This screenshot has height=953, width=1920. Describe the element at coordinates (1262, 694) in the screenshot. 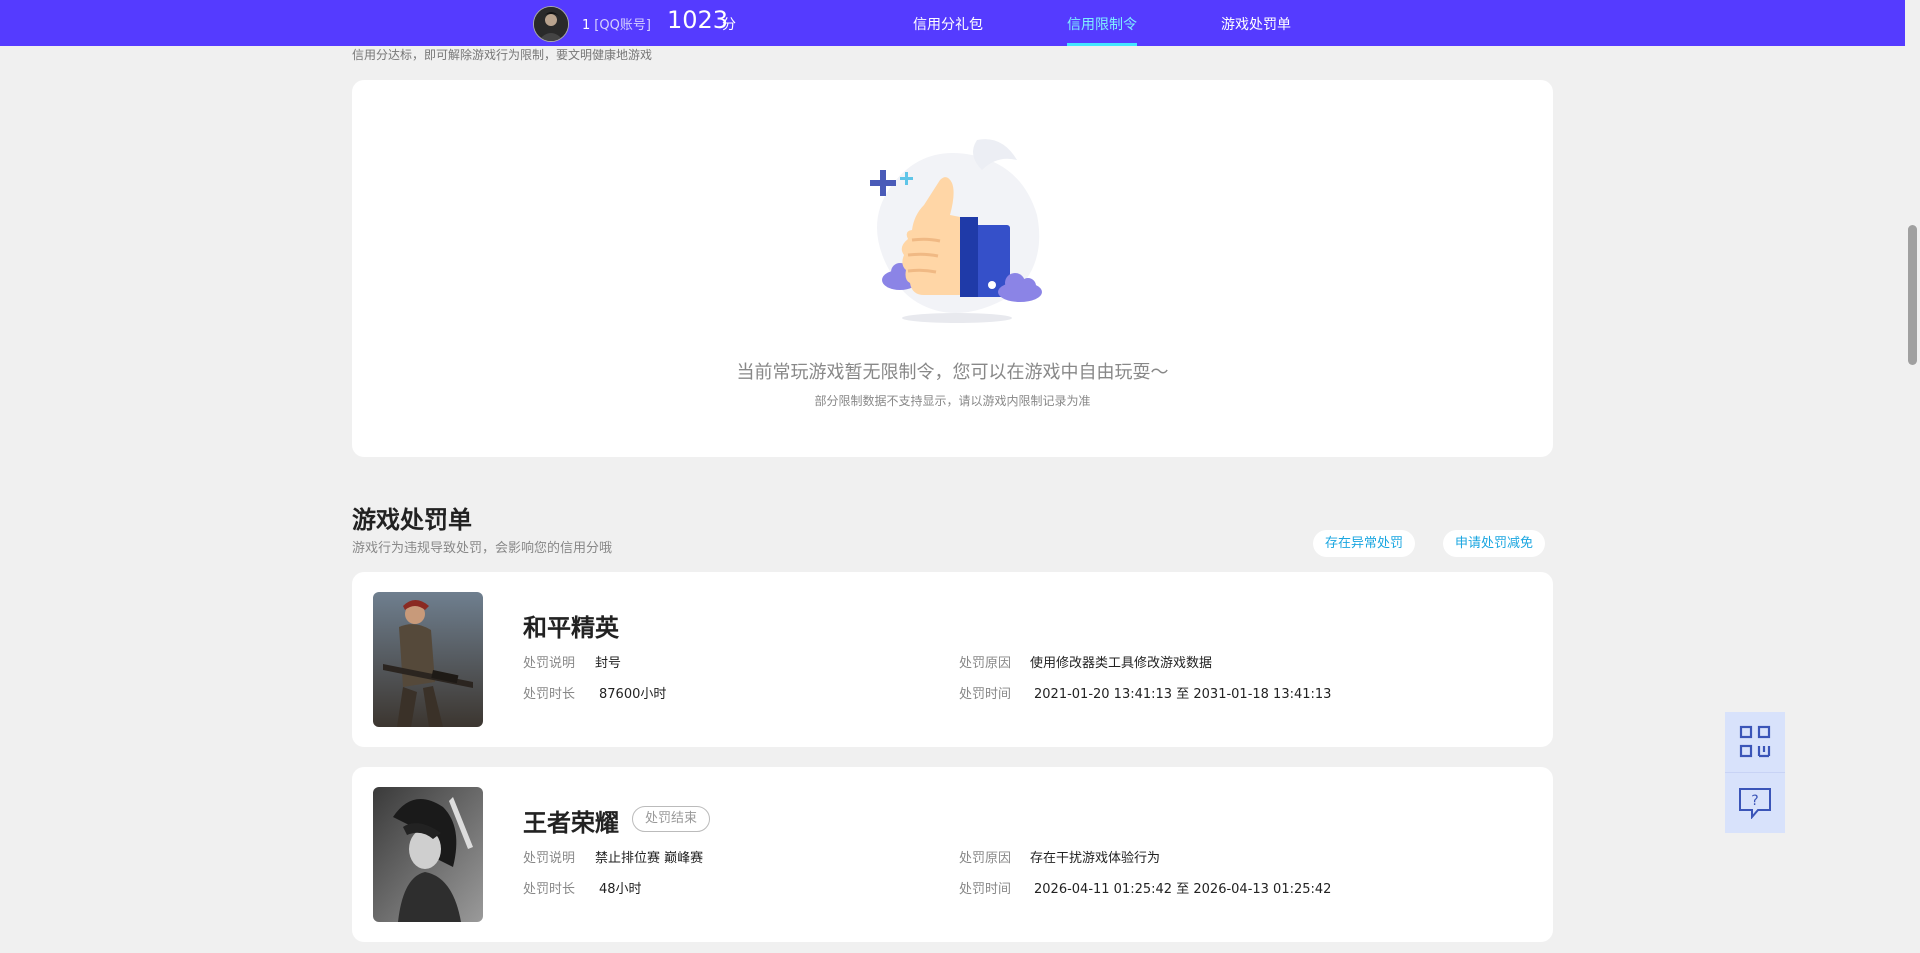

I see `penalty-end-time: 2031-01-18 13:41:13` at that location.